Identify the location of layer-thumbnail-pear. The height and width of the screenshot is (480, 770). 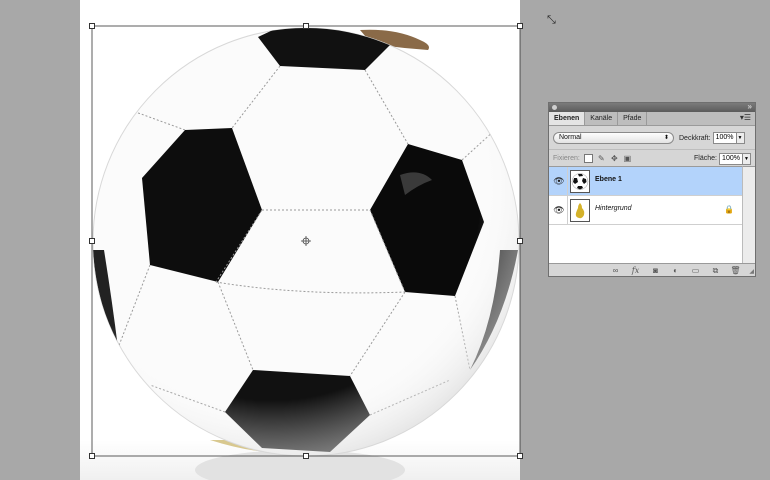
(580, 210).